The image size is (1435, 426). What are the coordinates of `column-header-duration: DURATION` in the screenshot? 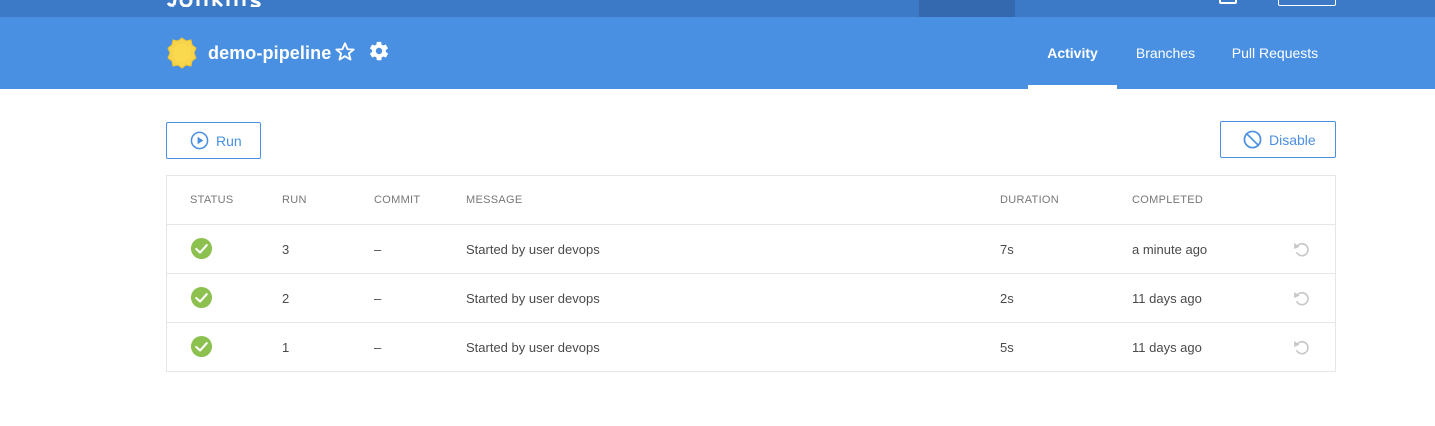 It's located at (1030, 200).